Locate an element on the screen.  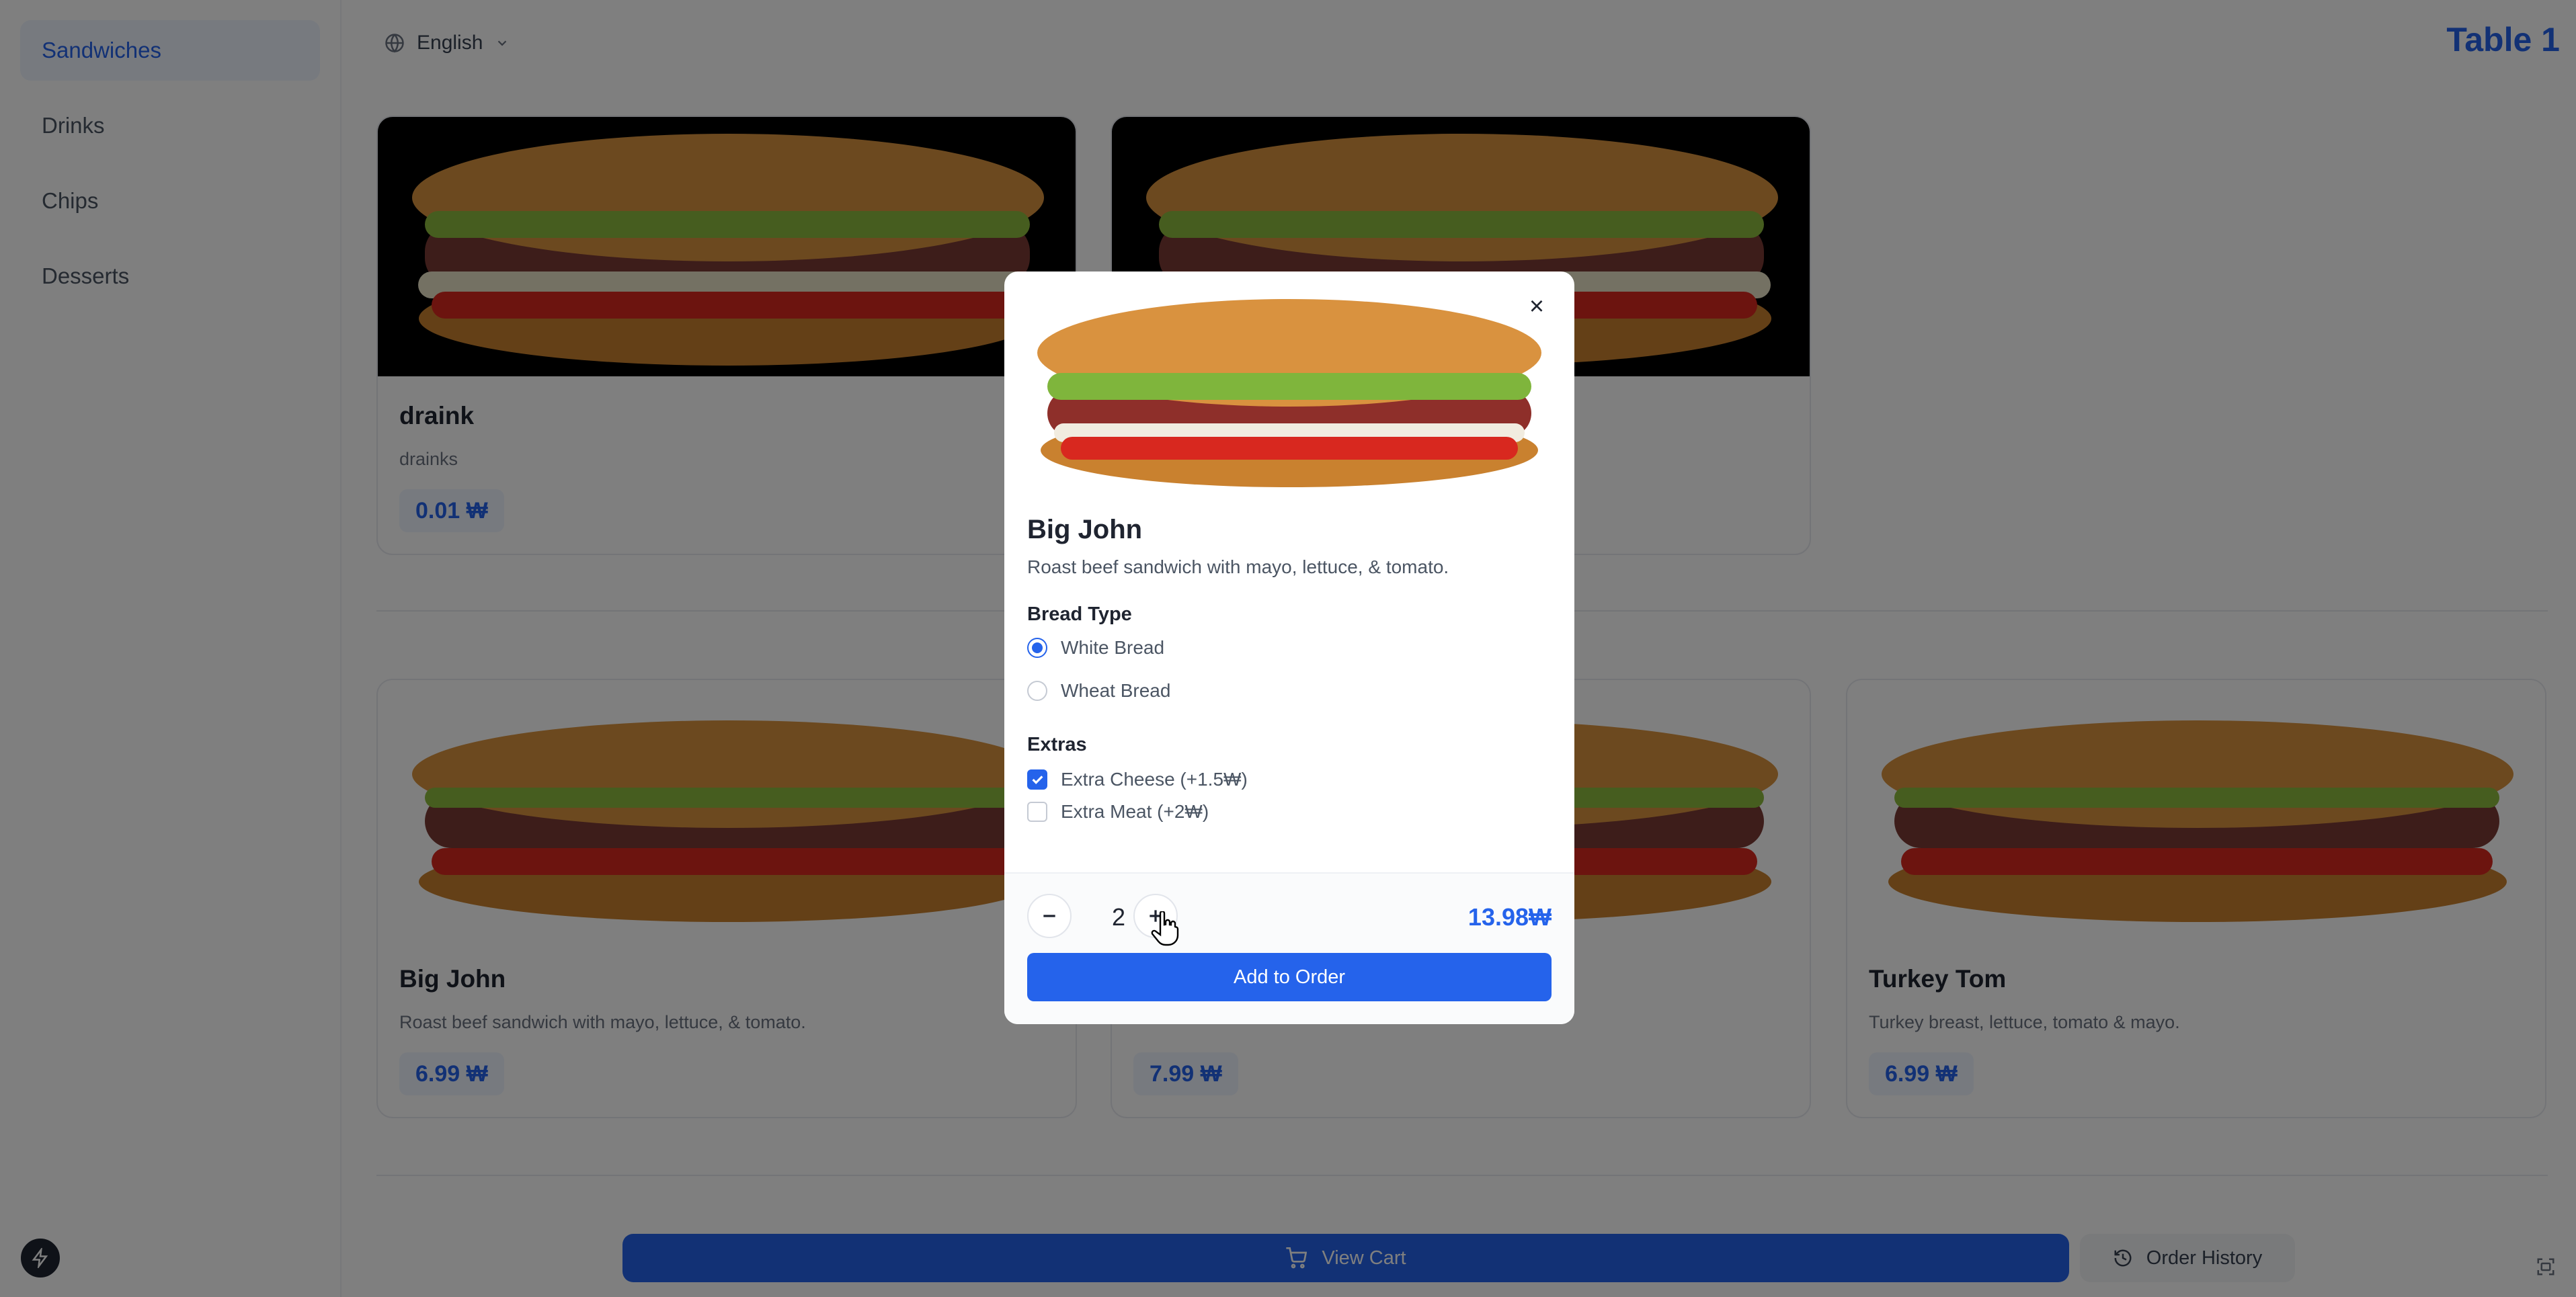
extra-option-cheese: Extra Cheese (+1.5₩) is located at coordinates (1137, 780).